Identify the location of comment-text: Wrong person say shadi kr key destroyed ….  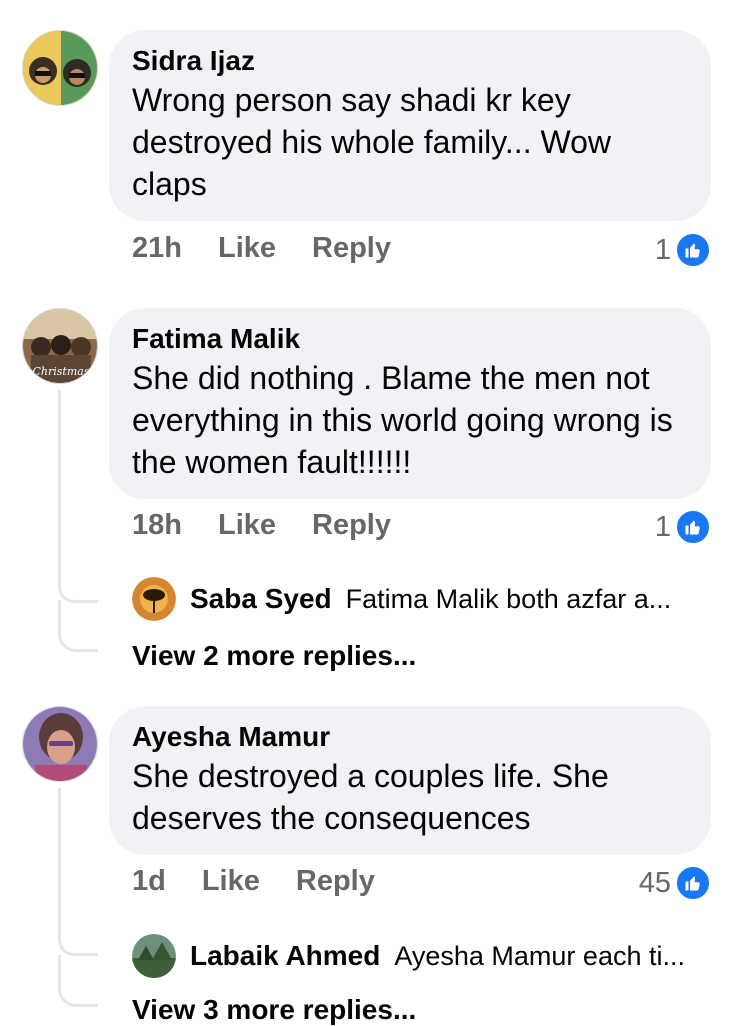
(371, 142).